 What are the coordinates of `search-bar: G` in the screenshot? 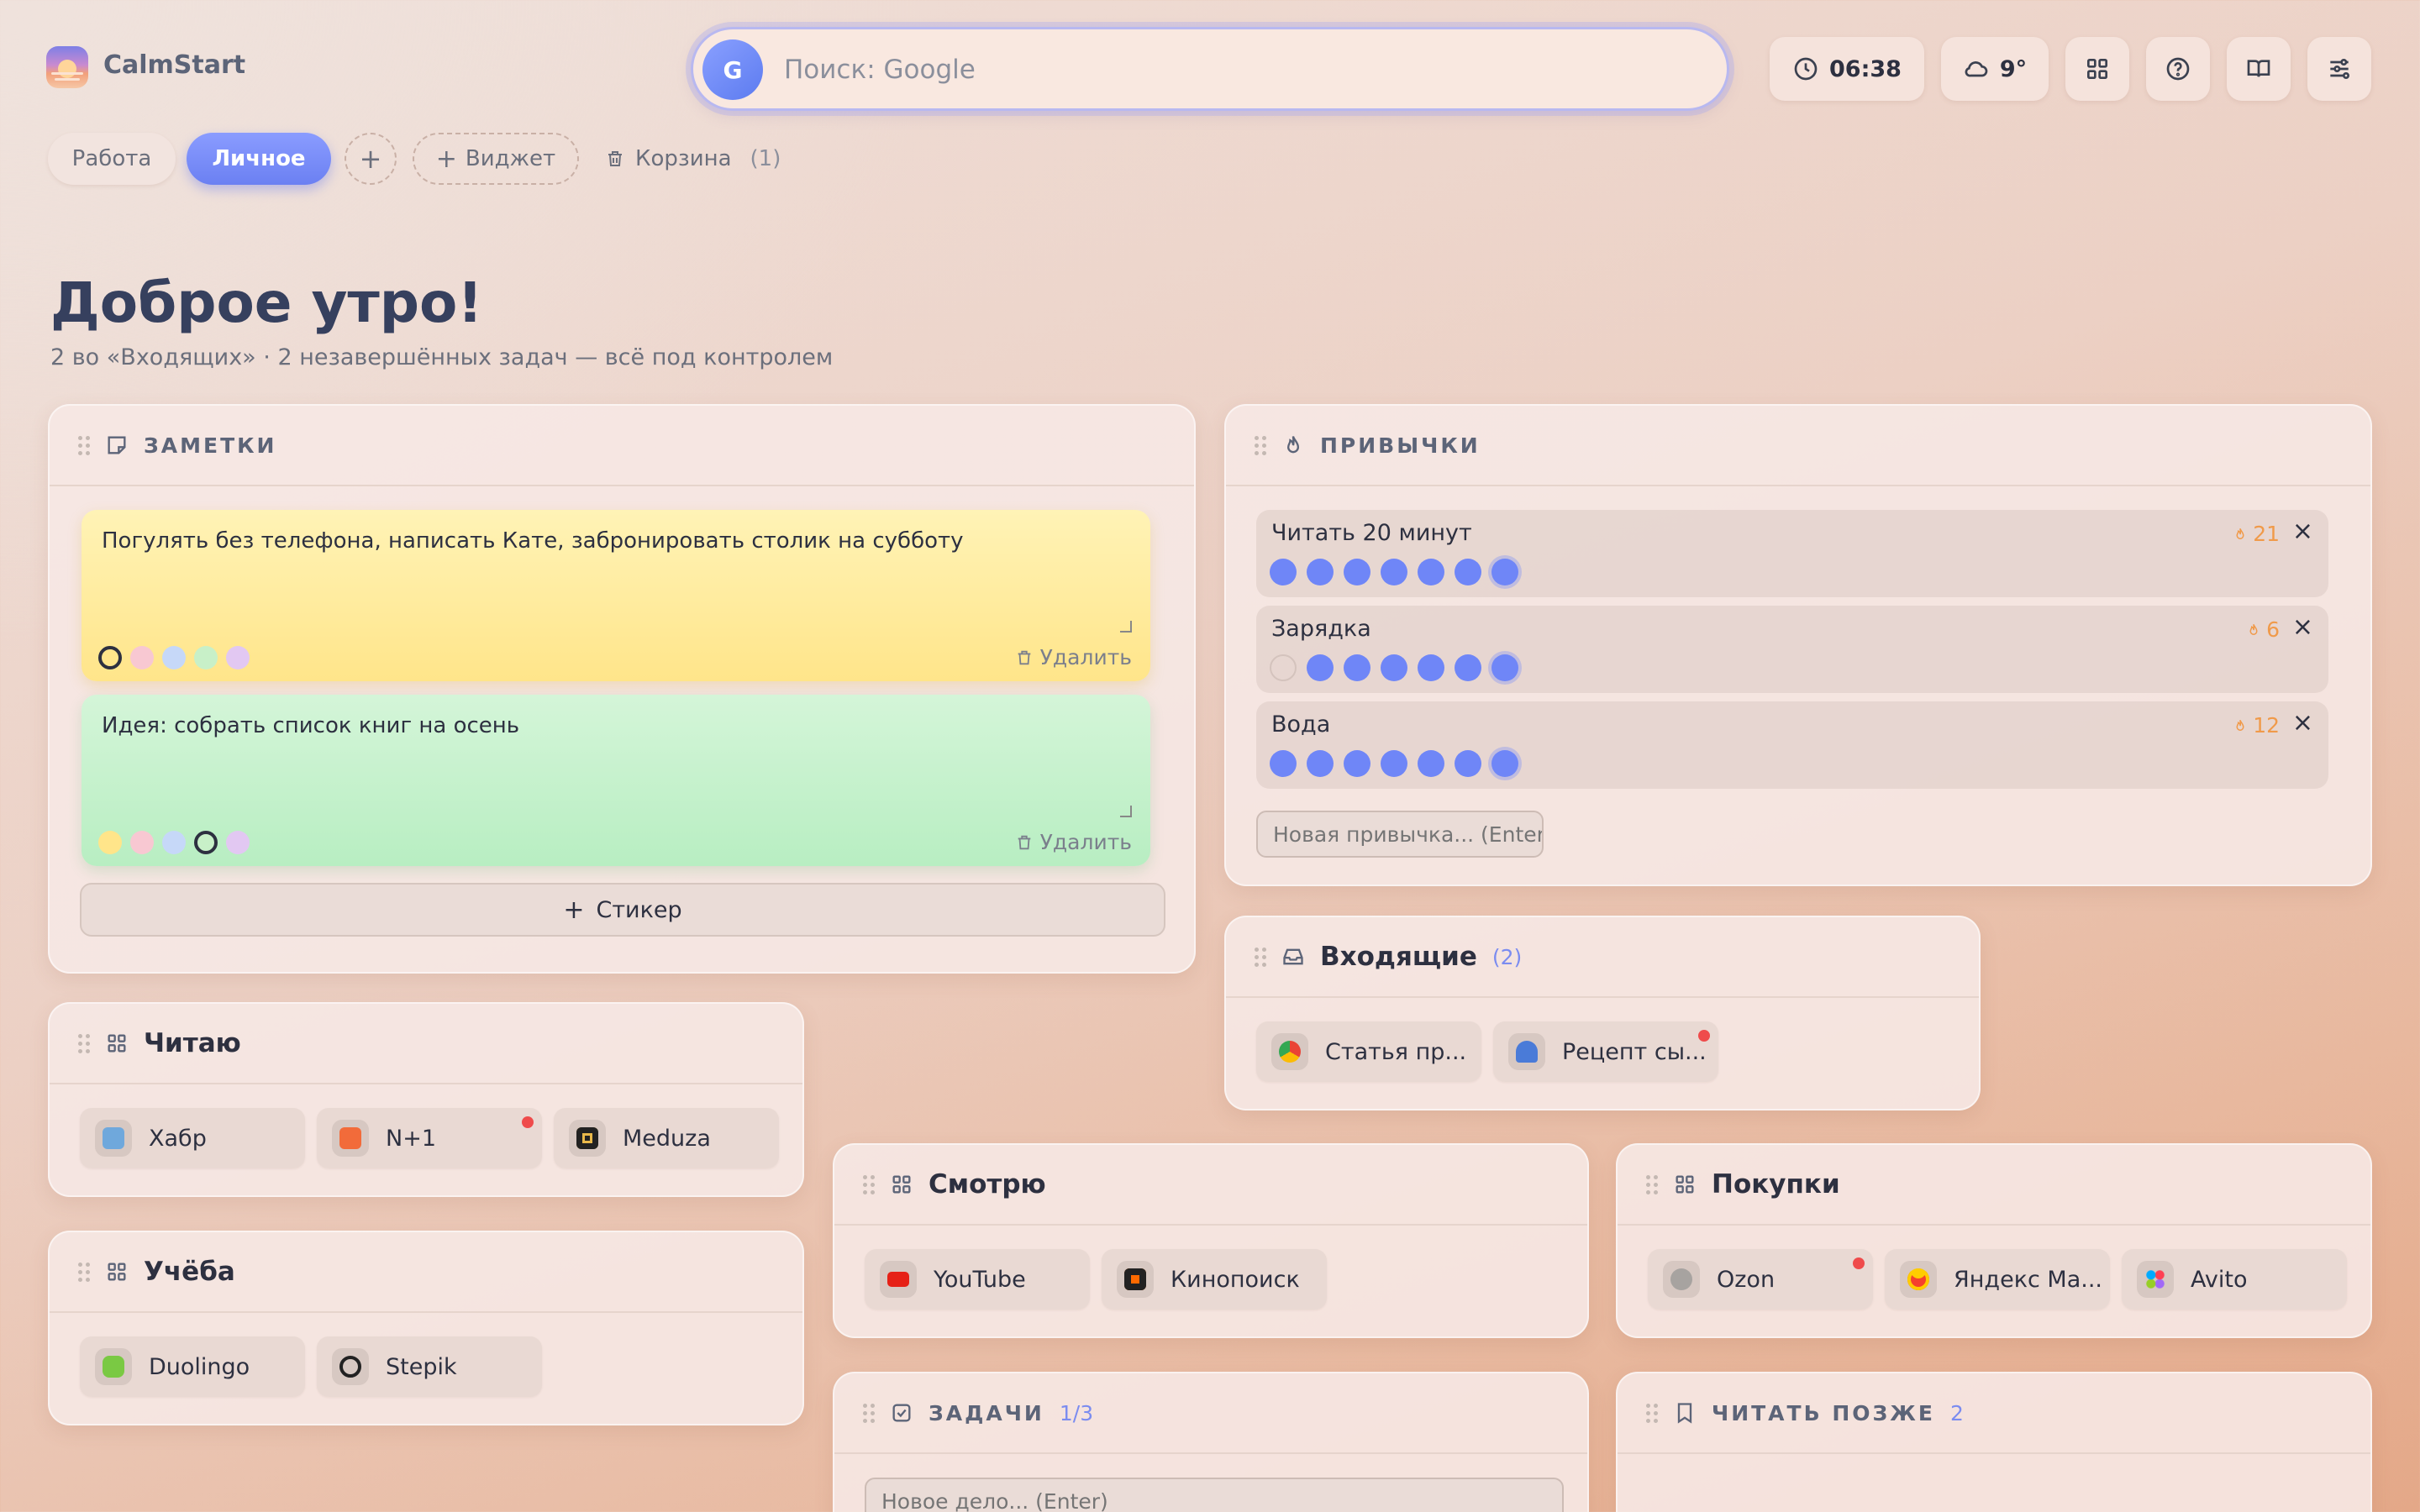 It's located at (1210, 69).